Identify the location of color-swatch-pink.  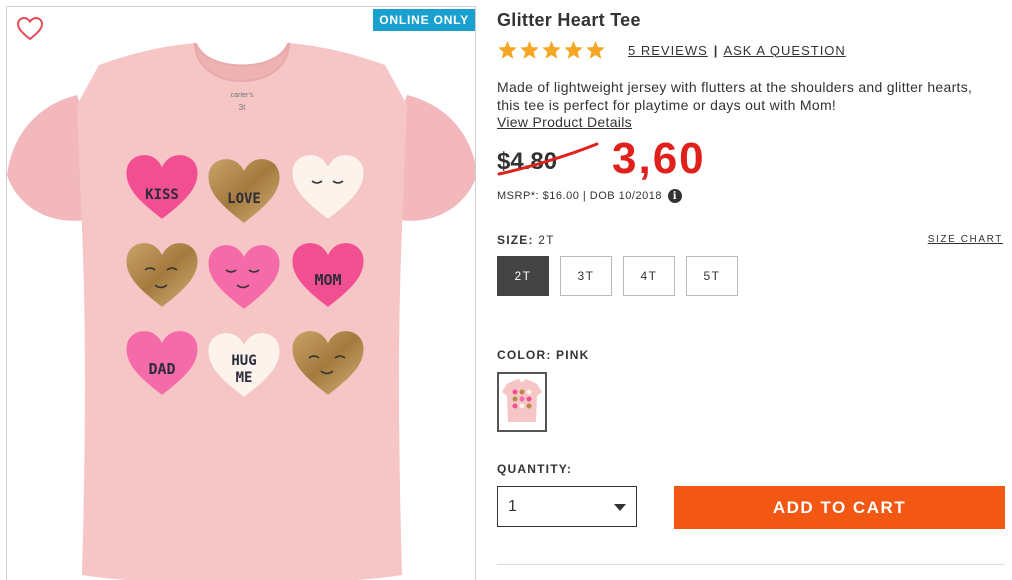
(522, 402).